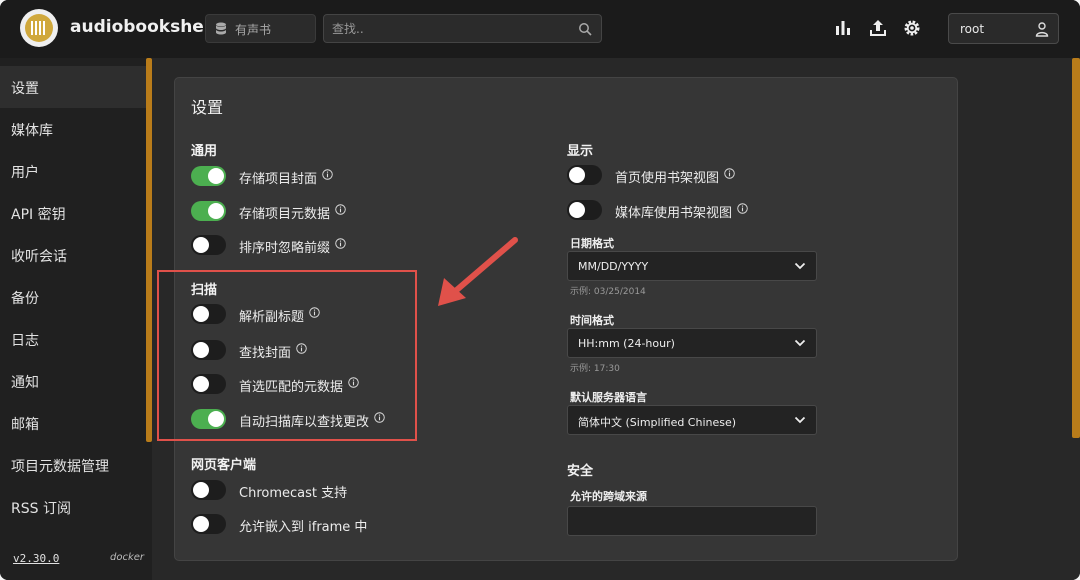 The width and height of the screenshot is (1080, 580). I want to click on sidebar-item-sessions: 收听会话, so click(73, 255).